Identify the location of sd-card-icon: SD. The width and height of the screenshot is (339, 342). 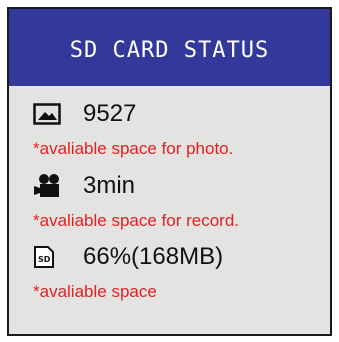
(51, 257).